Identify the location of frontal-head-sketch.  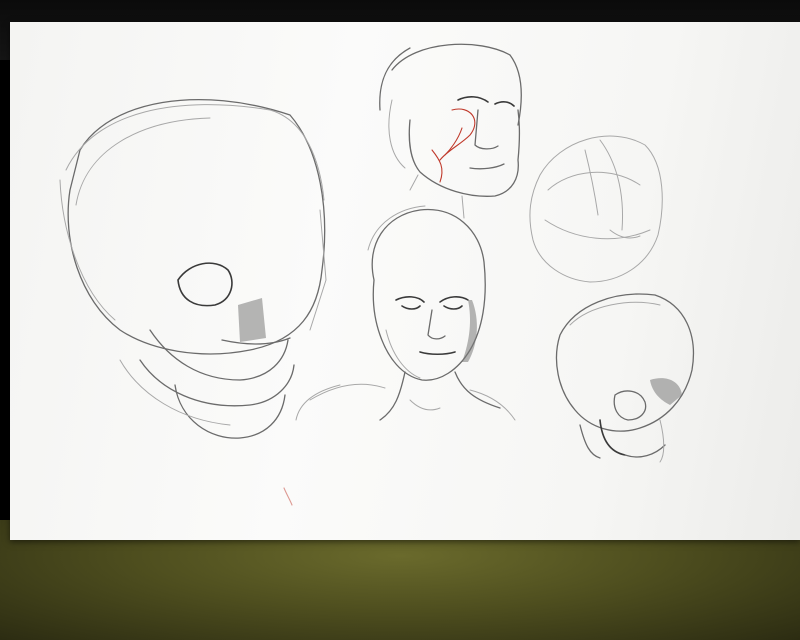
(405, 313).